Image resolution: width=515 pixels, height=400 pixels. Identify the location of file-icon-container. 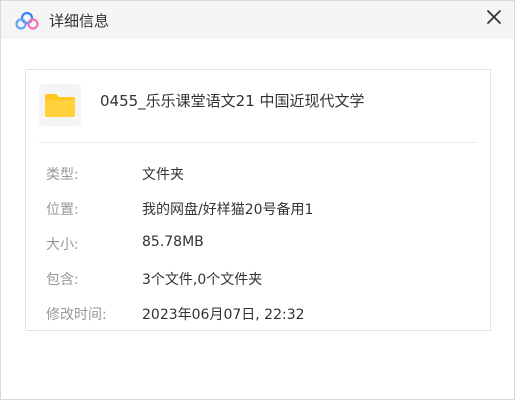
(60, 105).